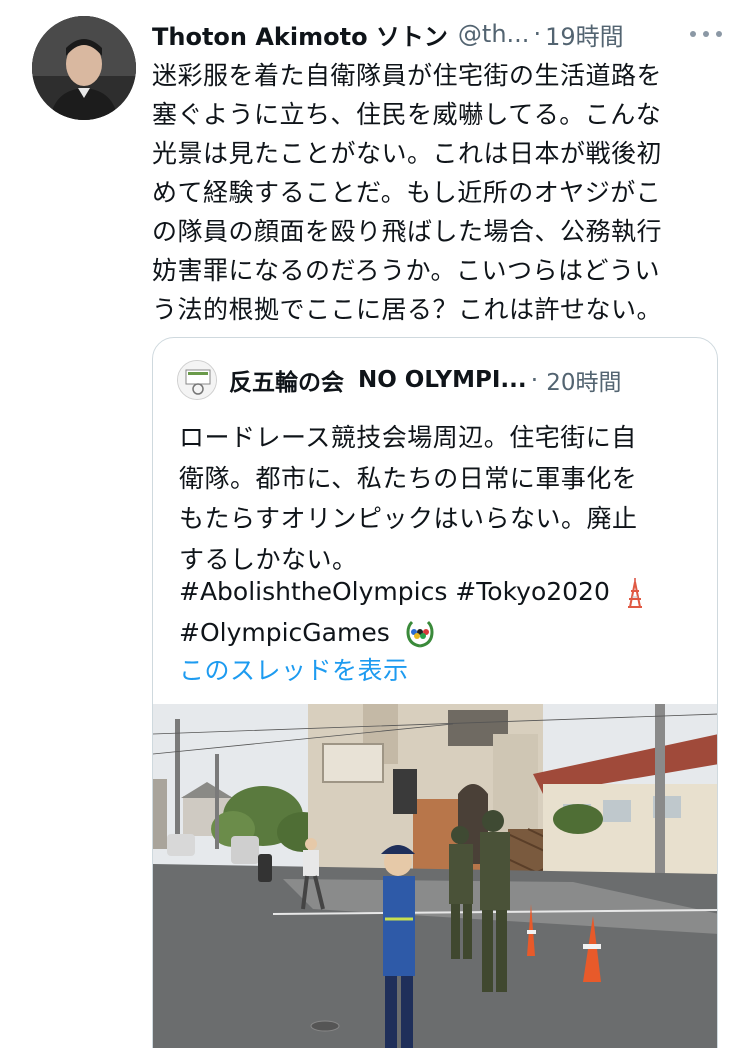  I want to click on quoted-text-line: もたらすオリンピックはいらない。廃止, so click(408, 518).